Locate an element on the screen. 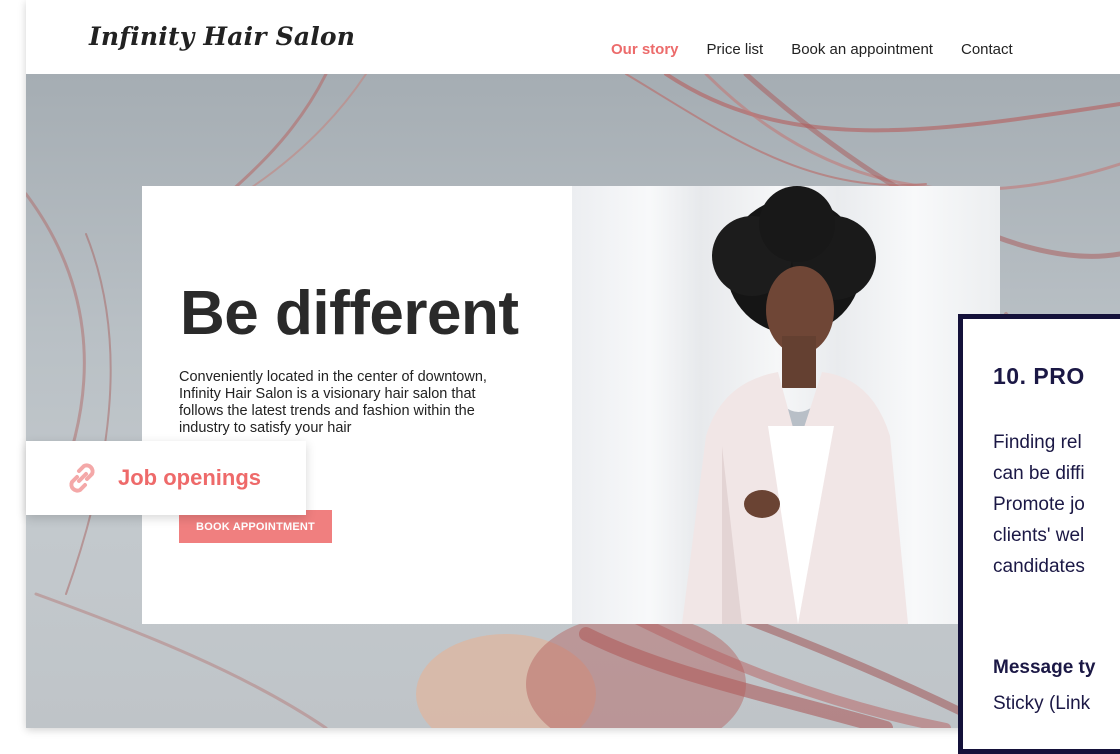 The width and height of the screenshot is (1120, 754). nav-link-book-appointment: Book an appointment is located at coordinates (862, 49).